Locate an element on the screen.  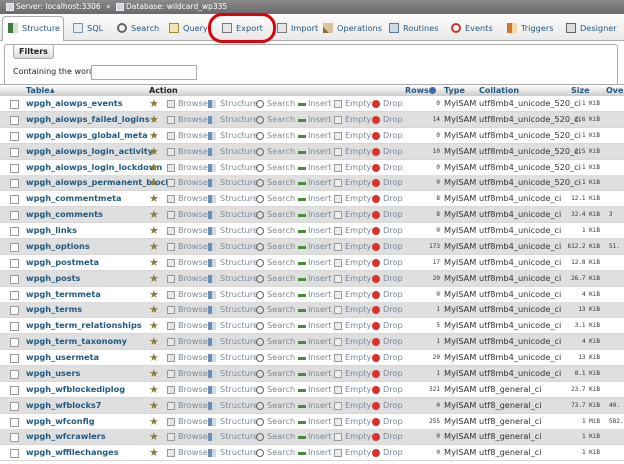
breadcrumb-server: Server: localhost:3306 is located at coordinates (58, 7).